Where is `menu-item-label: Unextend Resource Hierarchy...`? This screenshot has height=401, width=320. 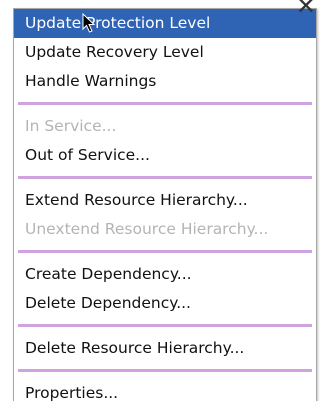
menu-item-label: Unextend Resource Hierarchy... is located at coordinates (147, 229).